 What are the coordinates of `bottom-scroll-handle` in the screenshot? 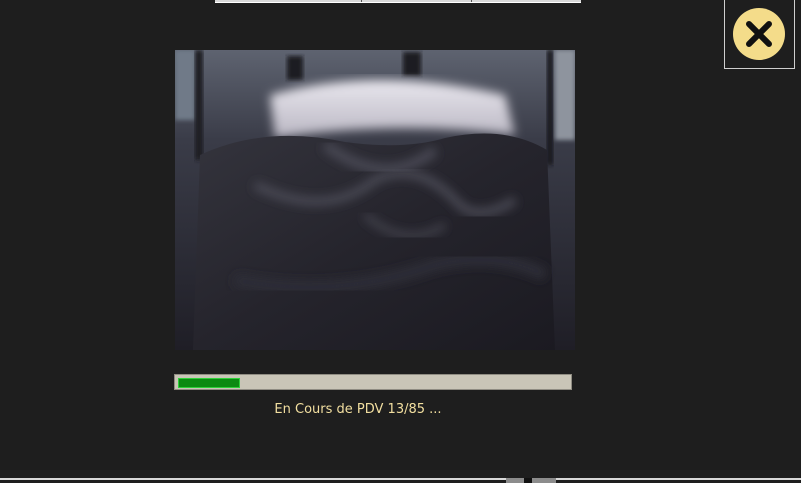 It's located at (531, 480).